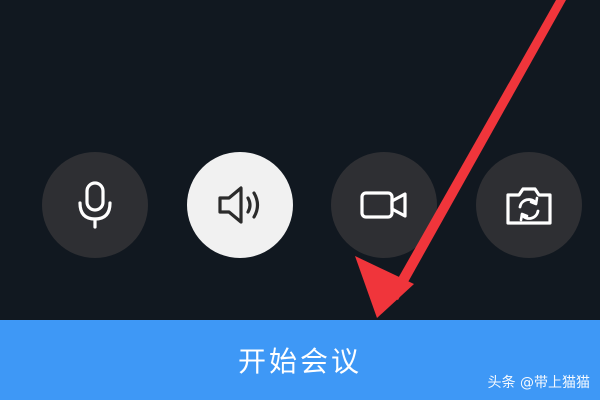 This screenshot has height=400, width=600. I want to click on switch-camera-button, so click(529, 205).